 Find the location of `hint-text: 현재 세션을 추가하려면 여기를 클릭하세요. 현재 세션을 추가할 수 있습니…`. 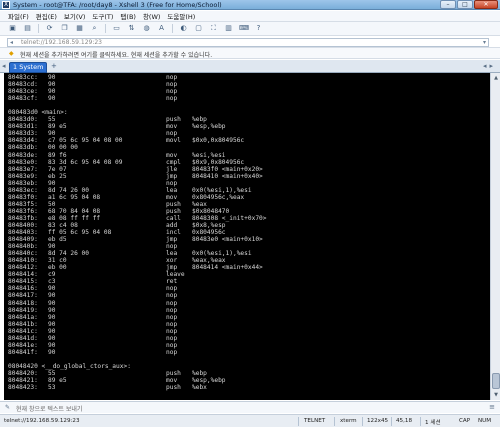

hint-text: 현재 세션을 추가하려면 여기를 클릭하세요. 현재 세션을 추가할 수 있습니… is located at coordinates (116, 55).